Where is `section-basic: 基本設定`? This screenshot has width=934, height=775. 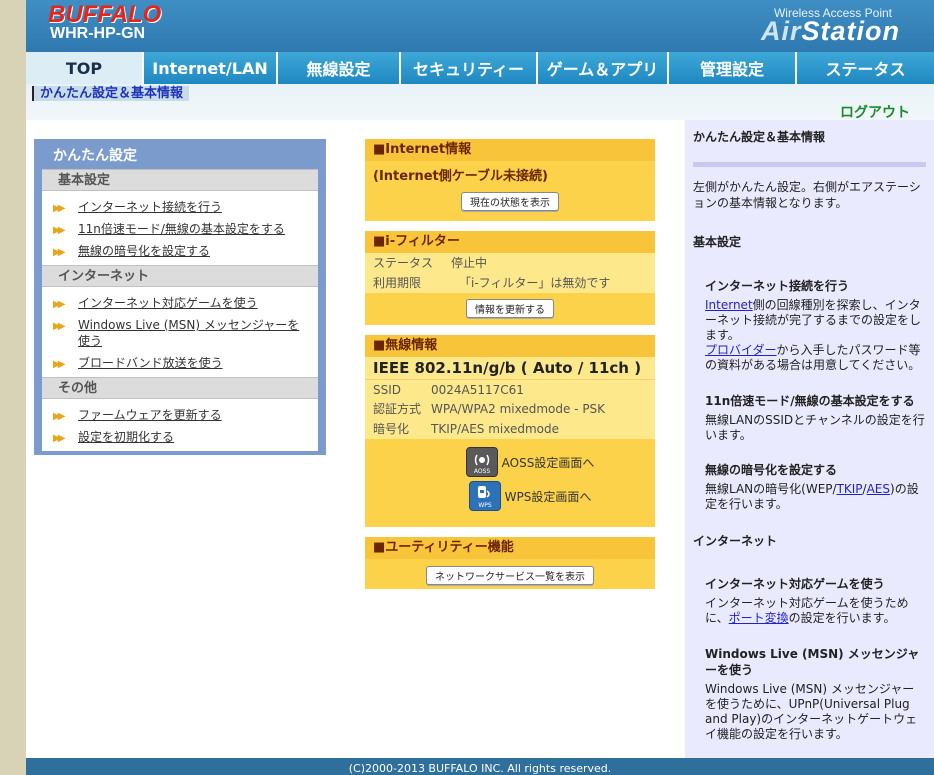 section-basic: 基本設定 is located at coordinates (180, 180).